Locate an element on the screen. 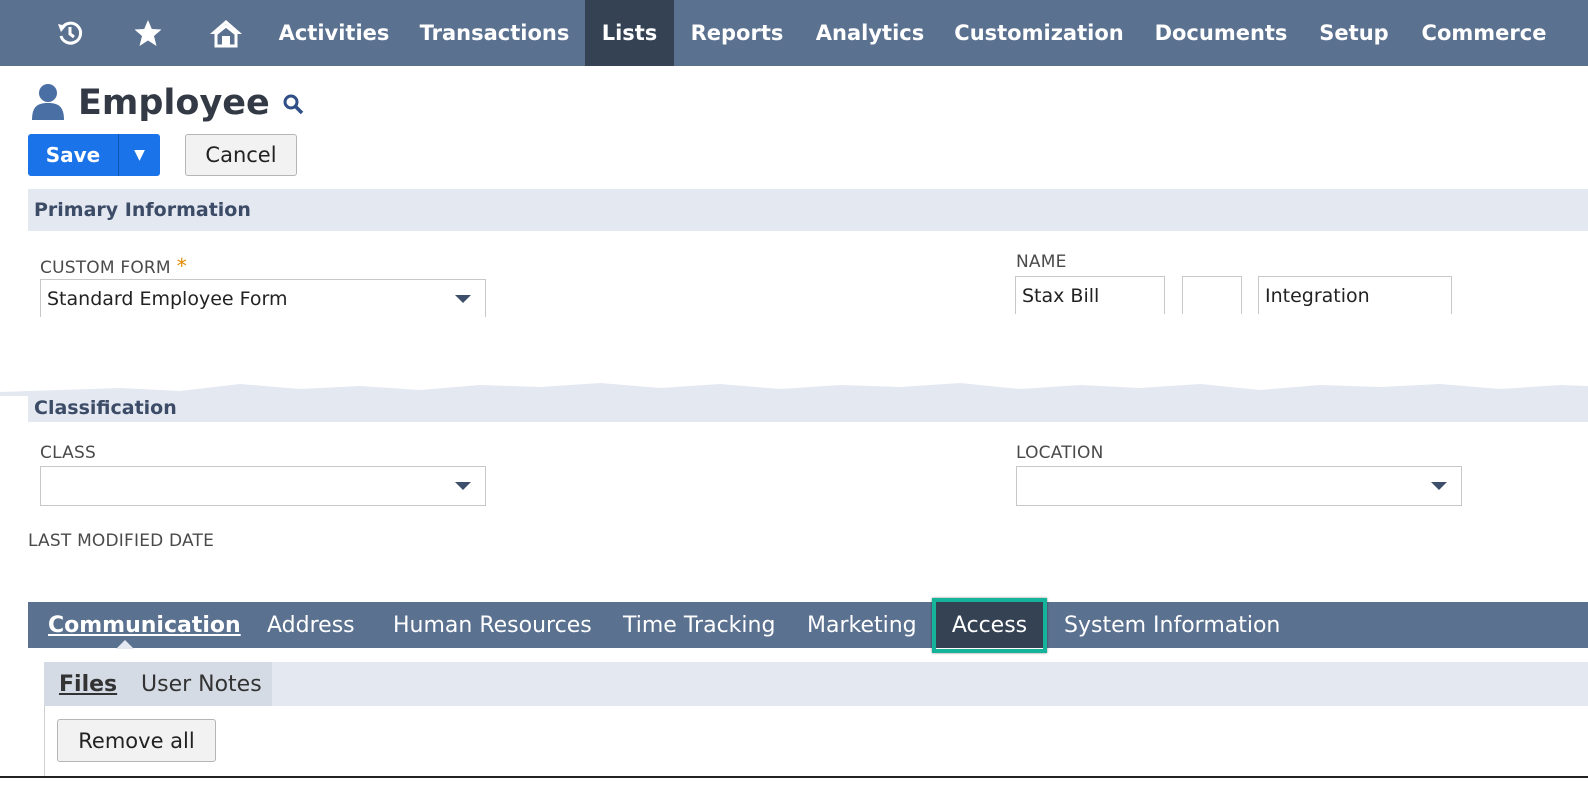  nav-activities: Activities is located at coordinates (334, 33).